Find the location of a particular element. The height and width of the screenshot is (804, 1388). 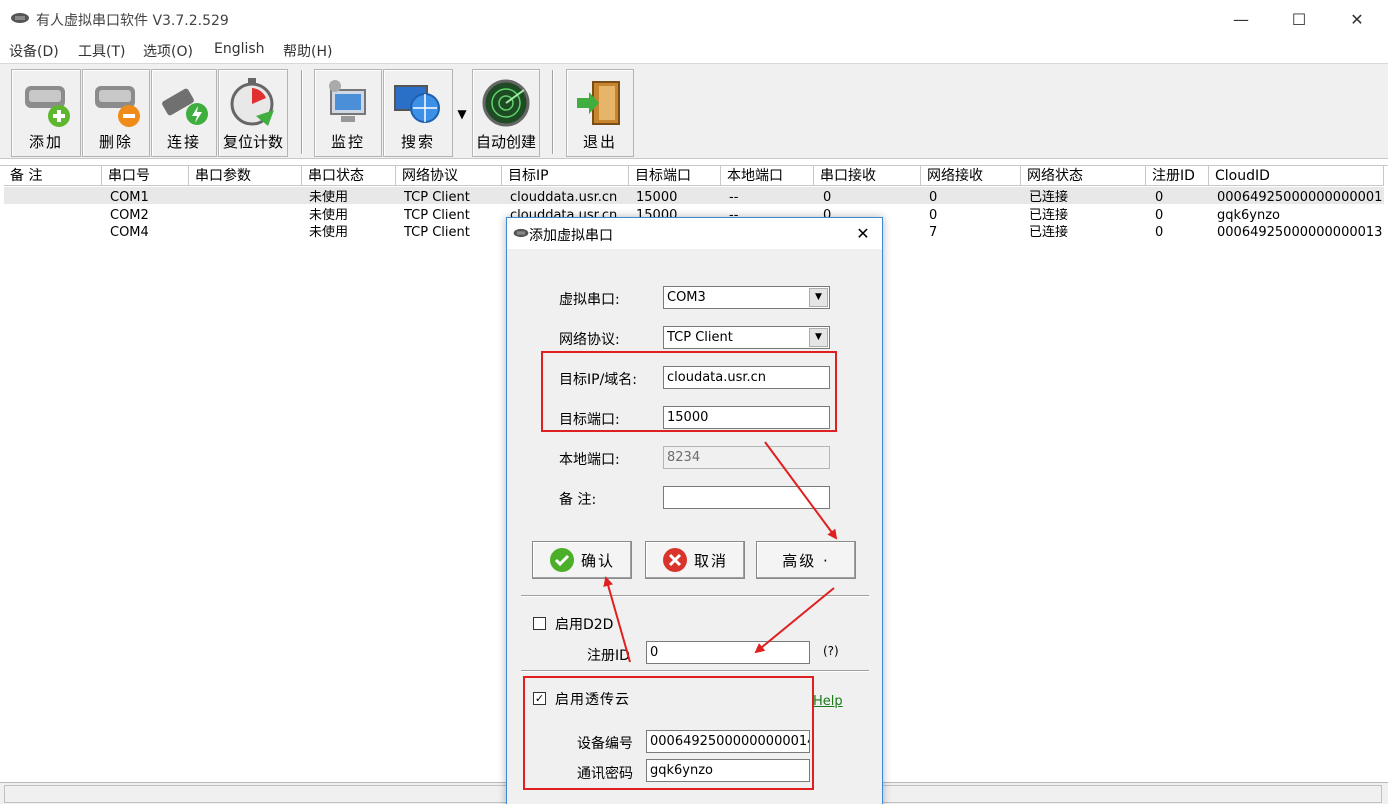

connect-icon is located at coordinates (185, 106).